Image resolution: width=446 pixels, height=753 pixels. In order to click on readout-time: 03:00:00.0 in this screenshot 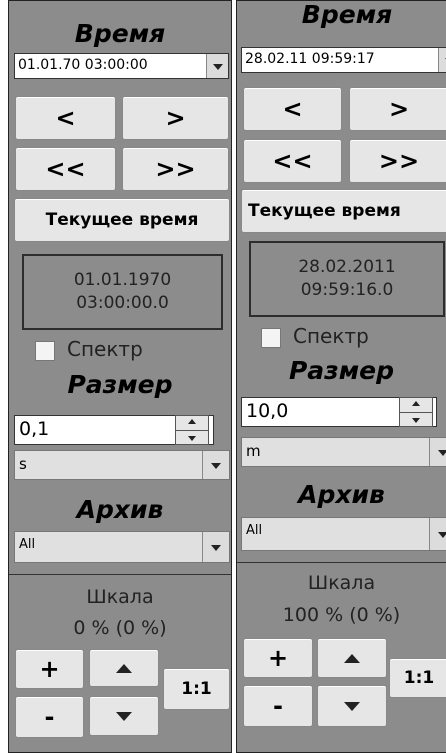, I will do `click(122, 303)`.